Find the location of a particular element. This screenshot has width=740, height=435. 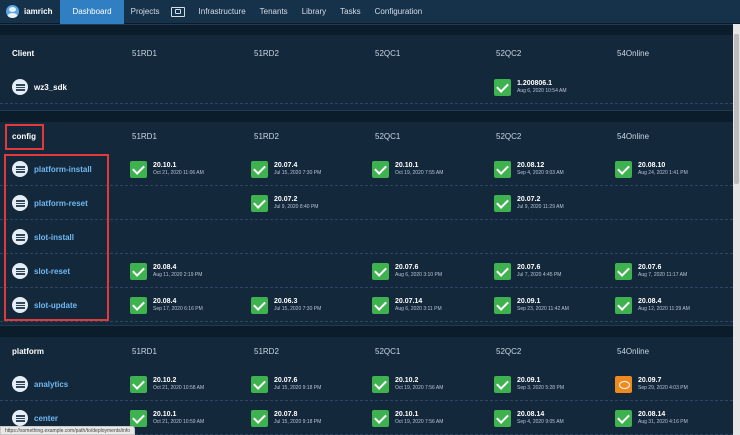

deploy-cell: 20.07.6 Aug 6, 2020 3:10 PM is located at coordinates (407, 271).